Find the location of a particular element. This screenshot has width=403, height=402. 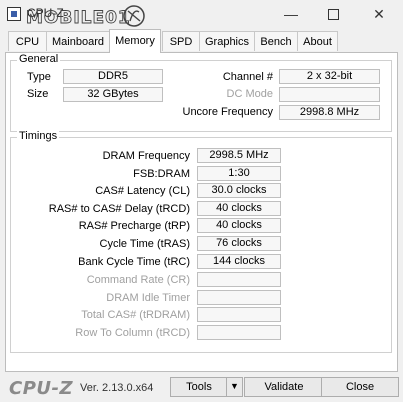

watermark-logo: MOBILE01 is located at coordinates (85, 16).